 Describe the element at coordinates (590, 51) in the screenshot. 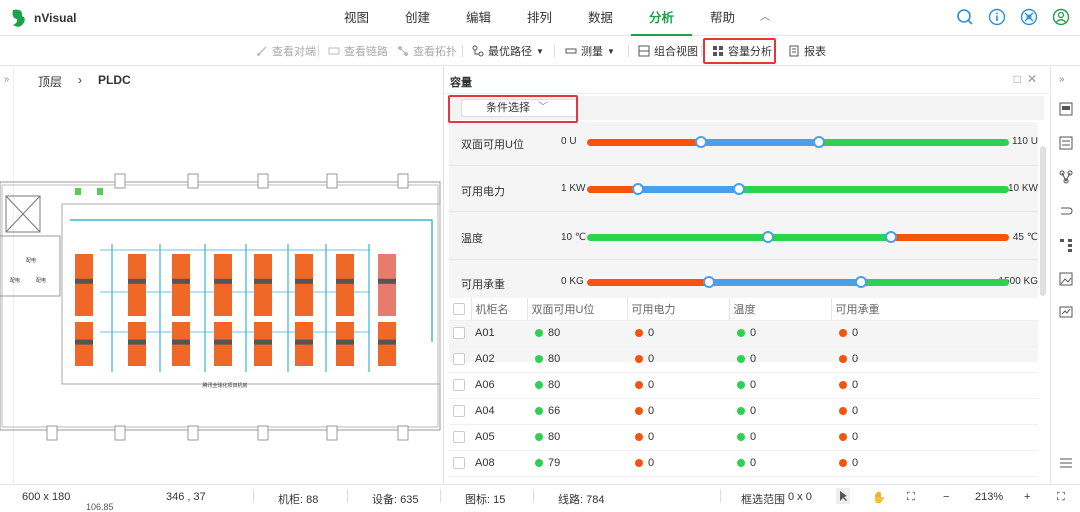

I see `measure-dropdown: 测量 ▼` at that location.